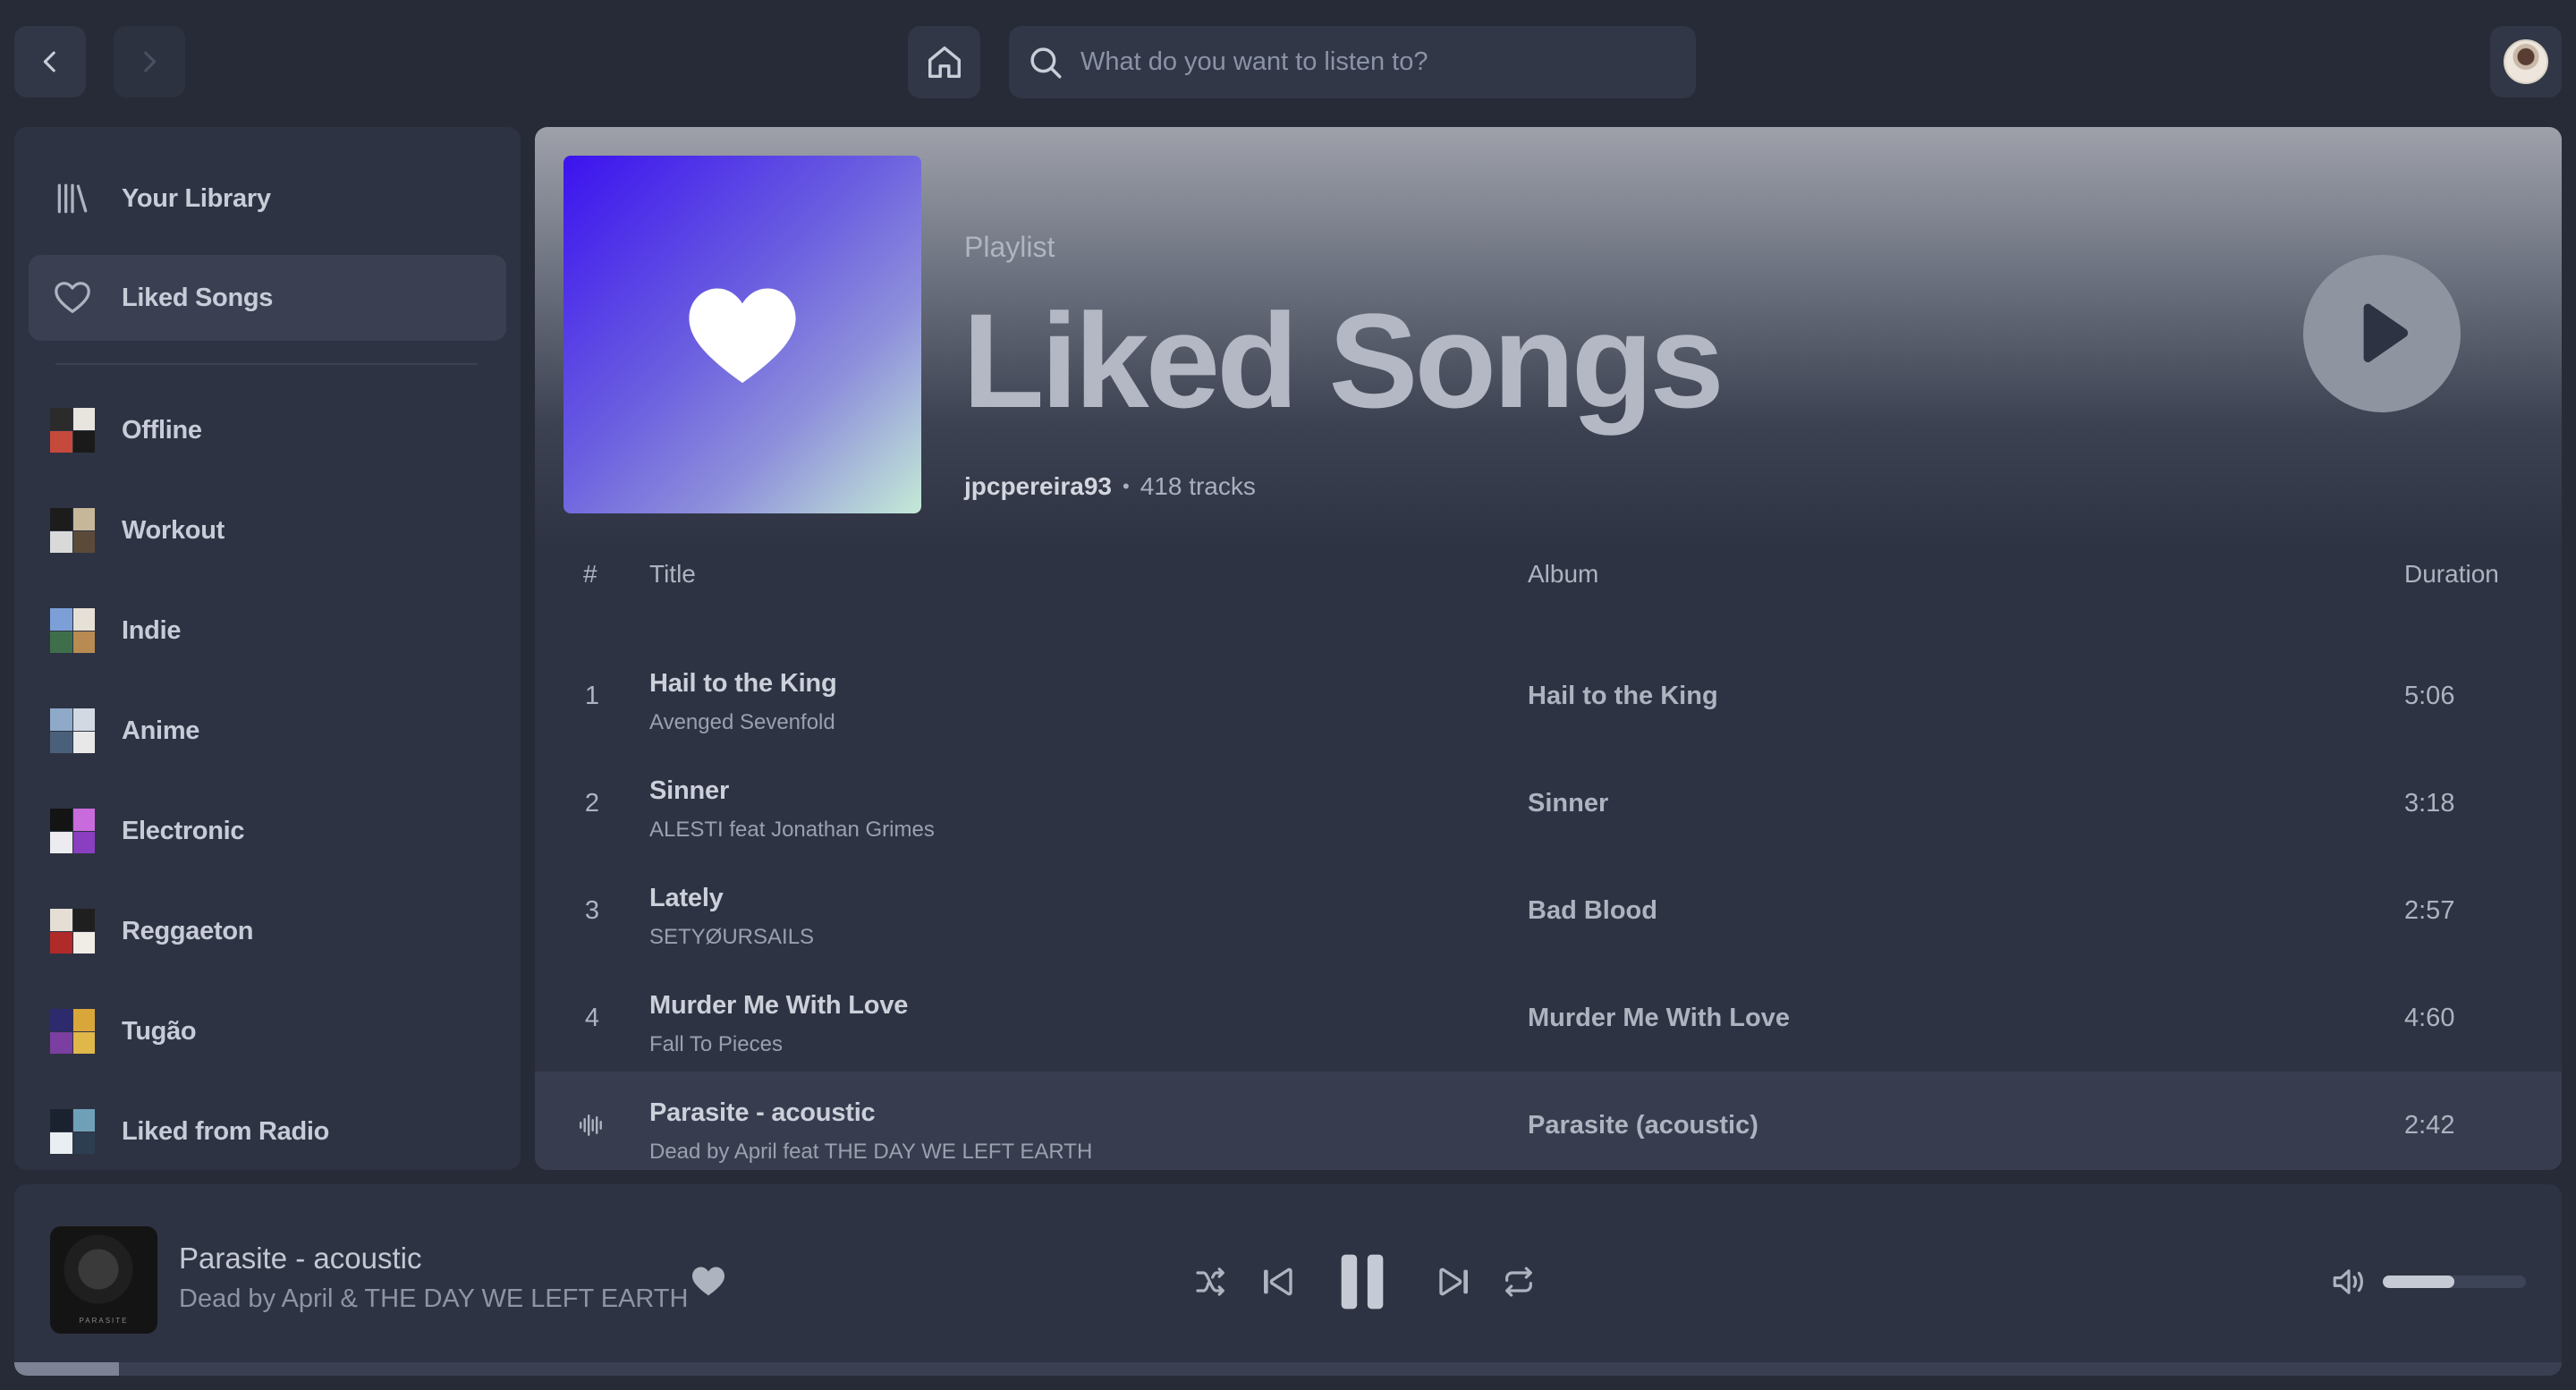 The image size is (2576, 1390). Describe the element at coordinates (2429, 910) in the screenshot. I see `track-duration: 2:57` at that location.